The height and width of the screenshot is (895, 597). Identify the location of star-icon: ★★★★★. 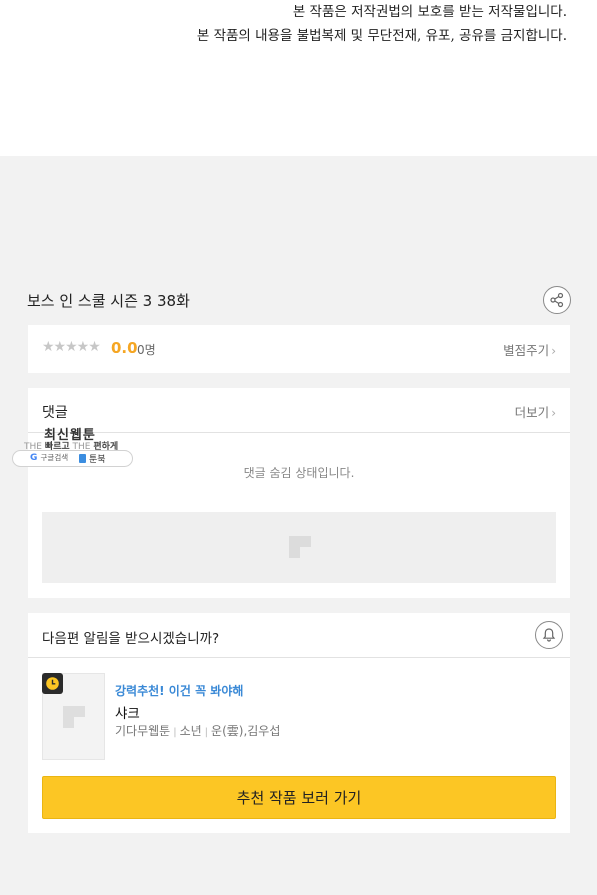
(71, 347).